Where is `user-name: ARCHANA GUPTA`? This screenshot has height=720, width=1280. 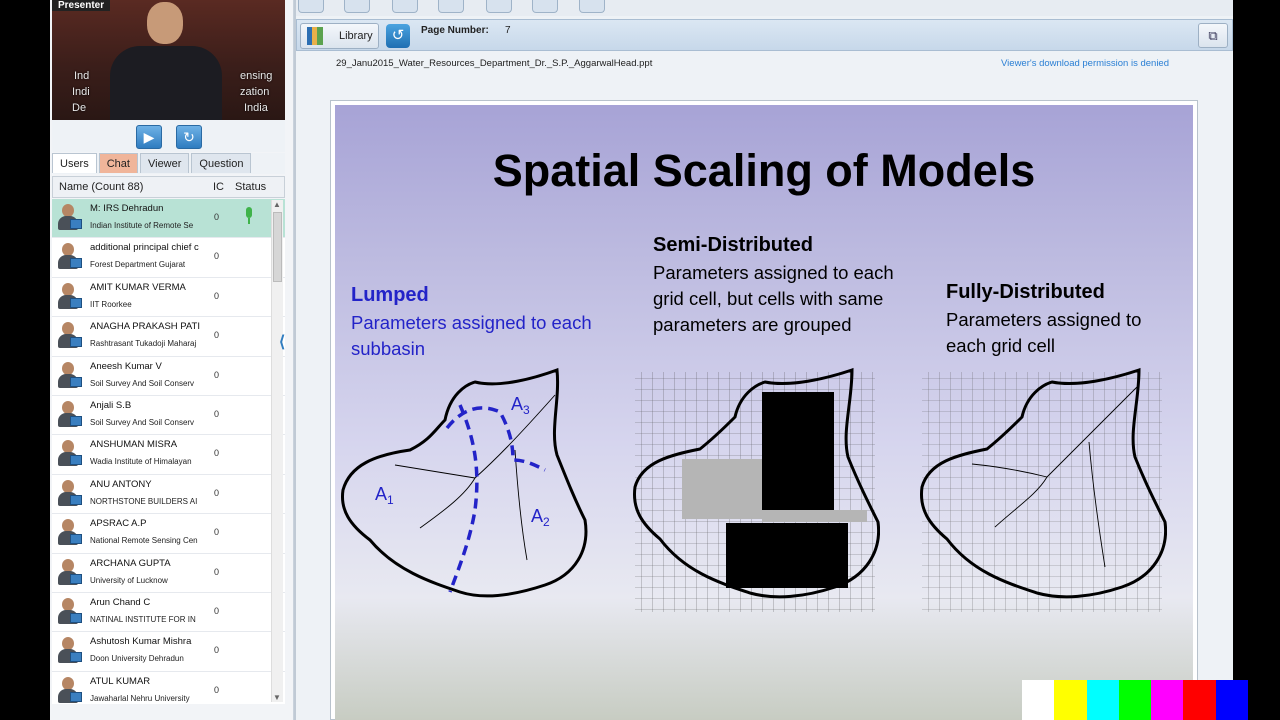 user-name: ARCHANA GUPTA is located at coordinates (130, 563).